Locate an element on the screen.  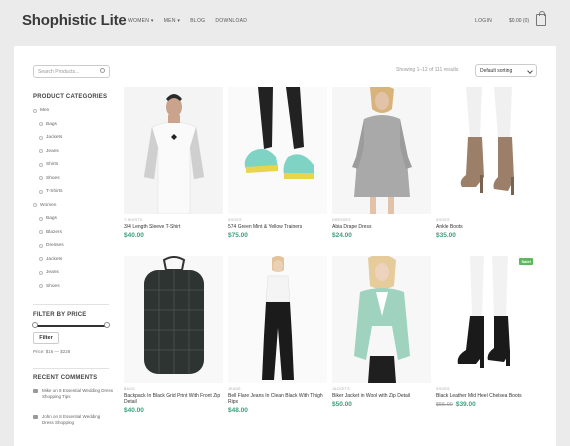
nav-women: WOMEN ▾ is located at coordinates (141, 21).